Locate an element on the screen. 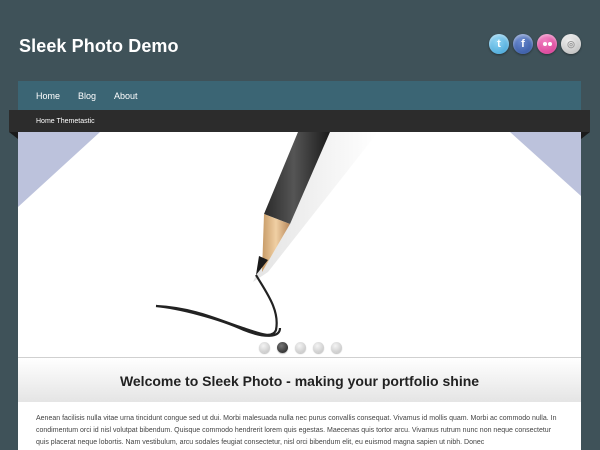  twitter-glyph: t is located at coordinates (499, 44).